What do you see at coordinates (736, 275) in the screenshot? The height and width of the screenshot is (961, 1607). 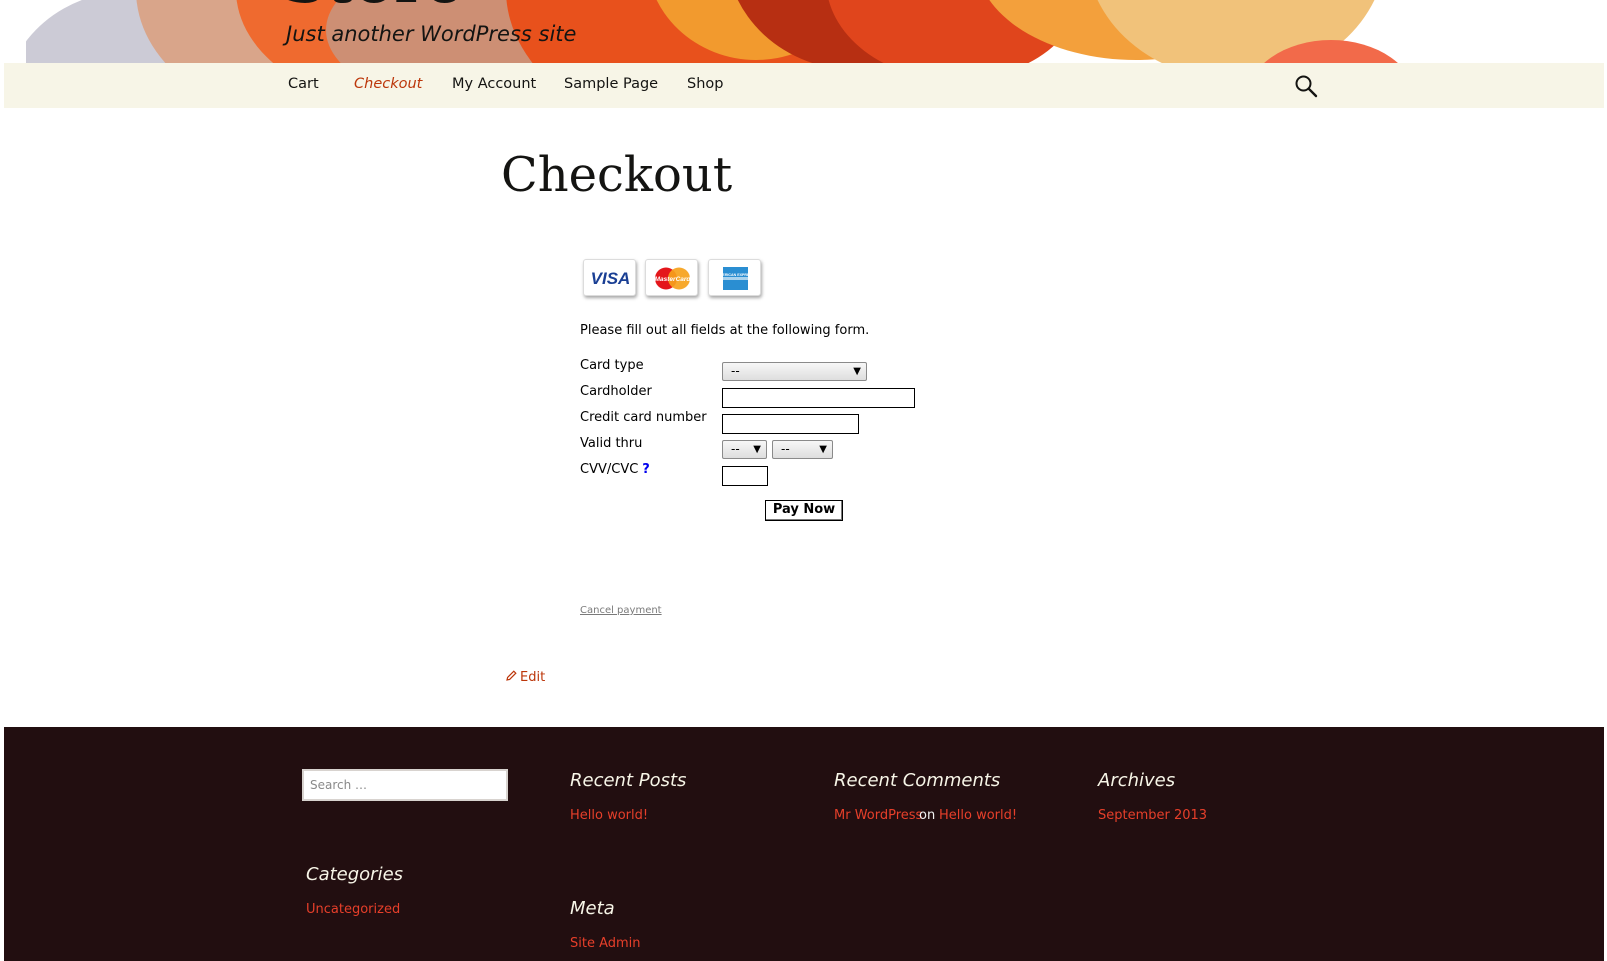 I see `amex-label: AMERICAN EXPRESS` at bounding box center [736, 275].